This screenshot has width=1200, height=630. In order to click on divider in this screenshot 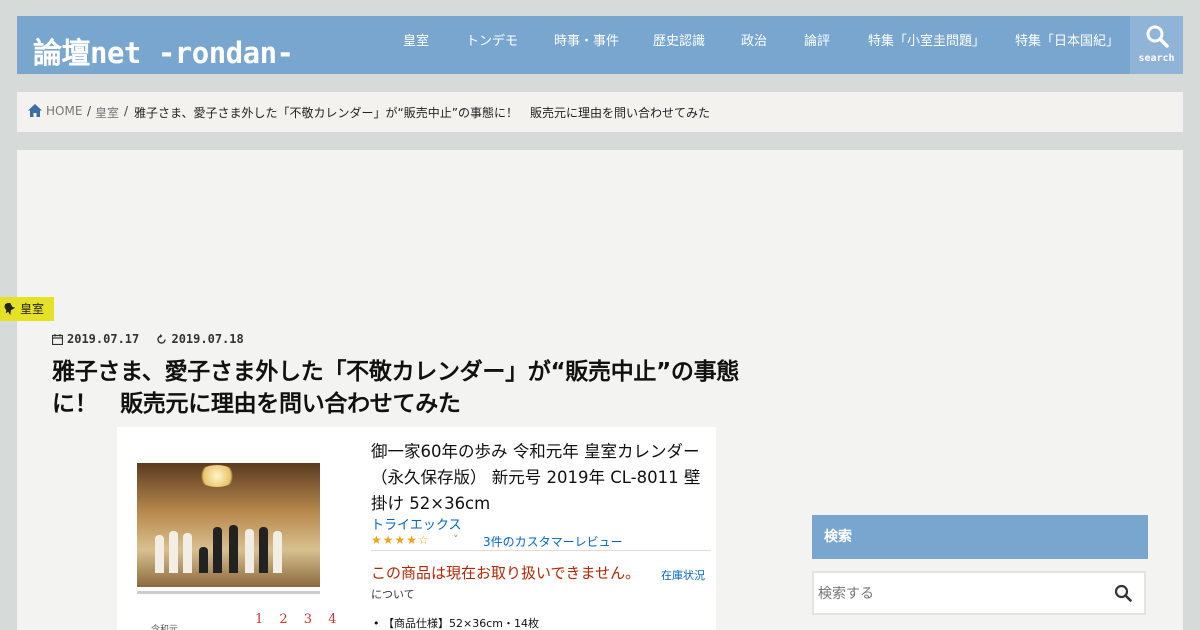, I will do `click(541, 550)`.